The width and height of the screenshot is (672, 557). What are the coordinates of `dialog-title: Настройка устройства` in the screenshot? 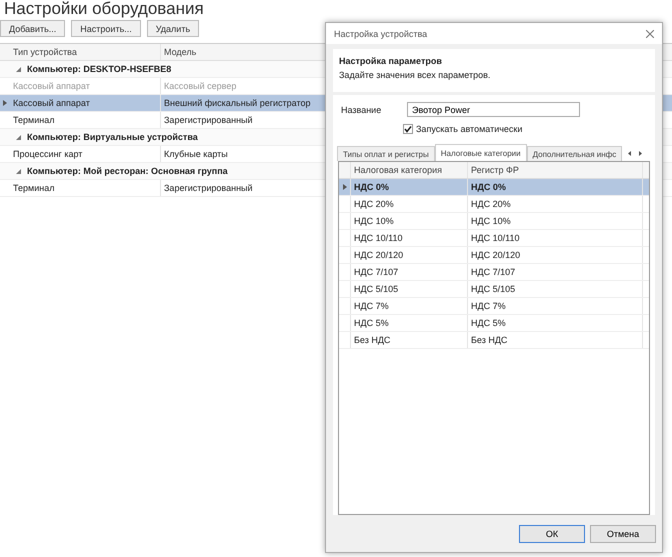 It's located at (381, 33).